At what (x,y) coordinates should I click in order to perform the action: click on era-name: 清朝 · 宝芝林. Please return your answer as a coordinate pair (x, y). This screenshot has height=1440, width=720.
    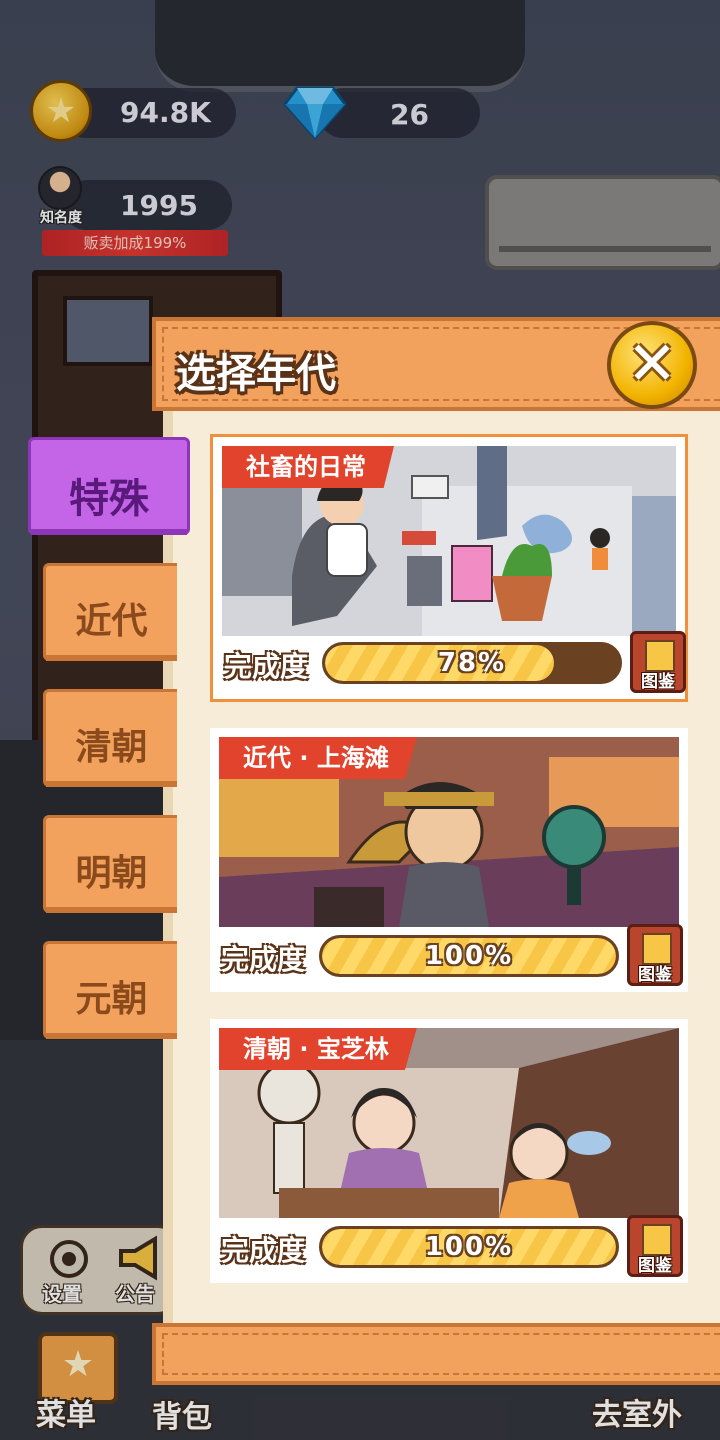
    Looking at the image, I should click on (318, 1049).